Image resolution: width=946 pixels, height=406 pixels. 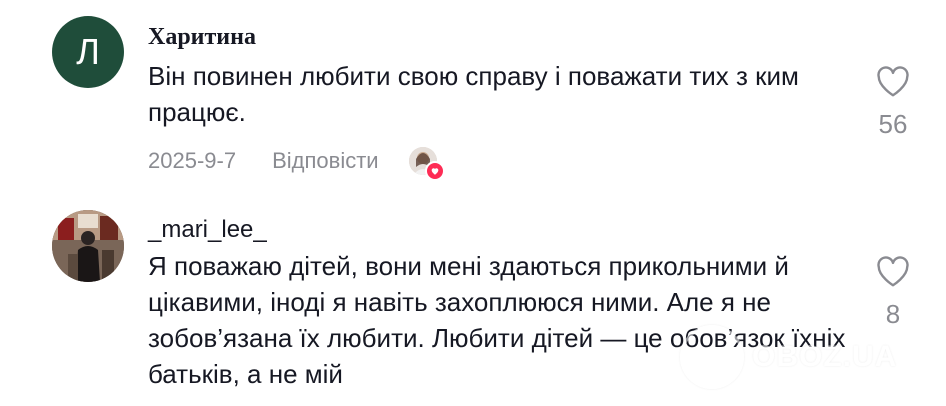 What do you see at coordinates (825, 356) in the screenshot?
I see `watermark-text: OBOZ.UA` at bounding box center [825, 356].